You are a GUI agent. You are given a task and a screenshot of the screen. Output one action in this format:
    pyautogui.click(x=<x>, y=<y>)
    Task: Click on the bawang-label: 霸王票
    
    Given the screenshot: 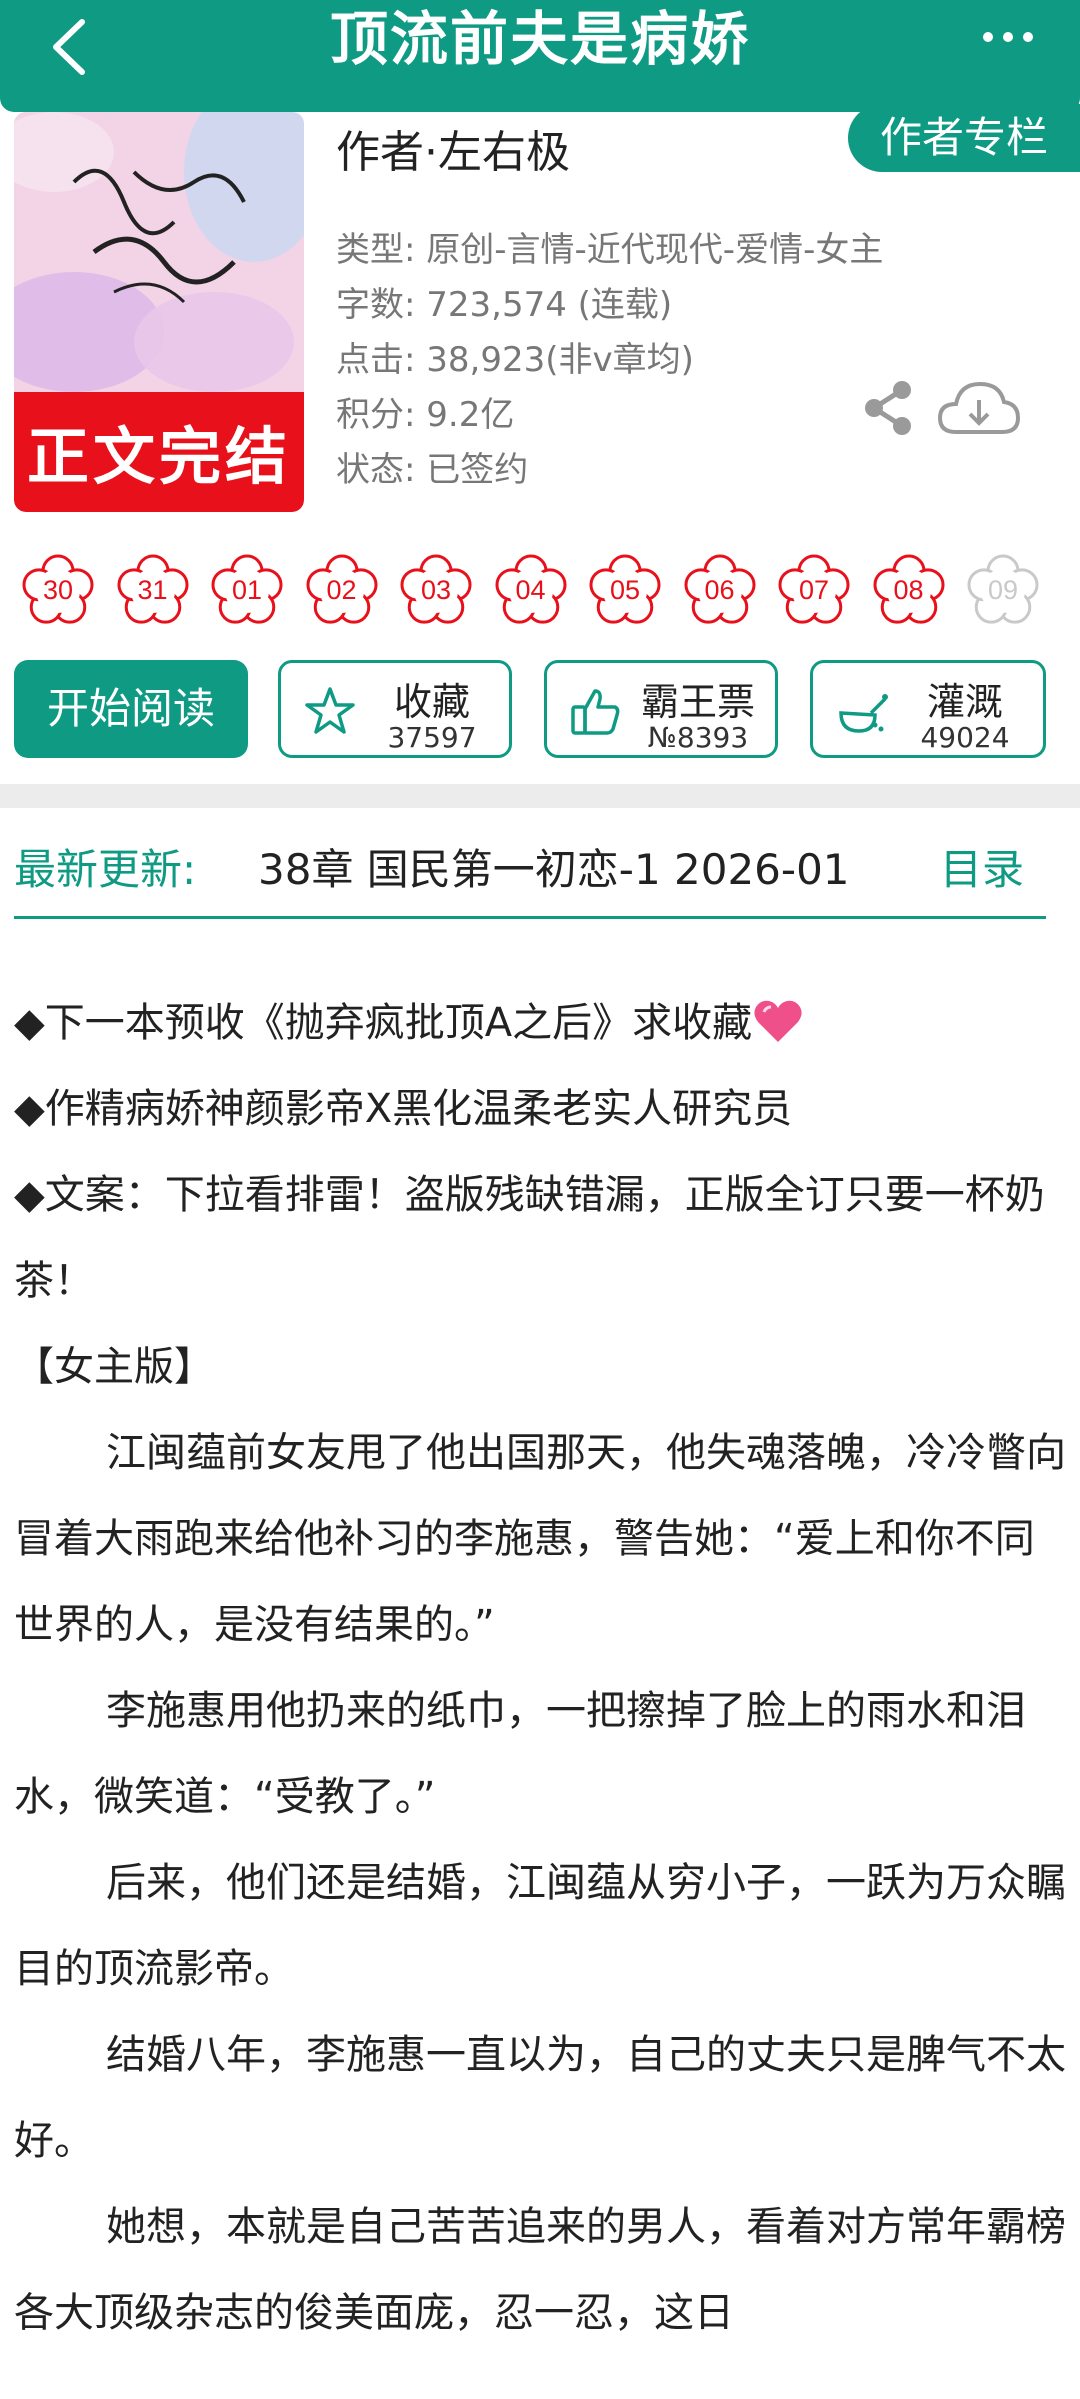 What is the action you would take?
    pyautogui.click(x=697, y=702)
    